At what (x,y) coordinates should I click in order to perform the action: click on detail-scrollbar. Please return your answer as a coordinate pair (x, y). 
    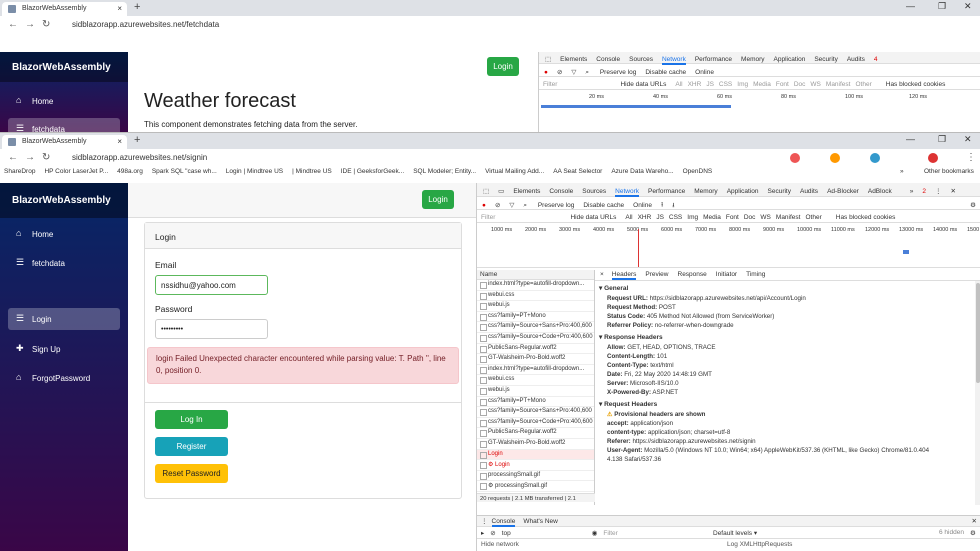
    Looking at the image, I should click on (977, 393).